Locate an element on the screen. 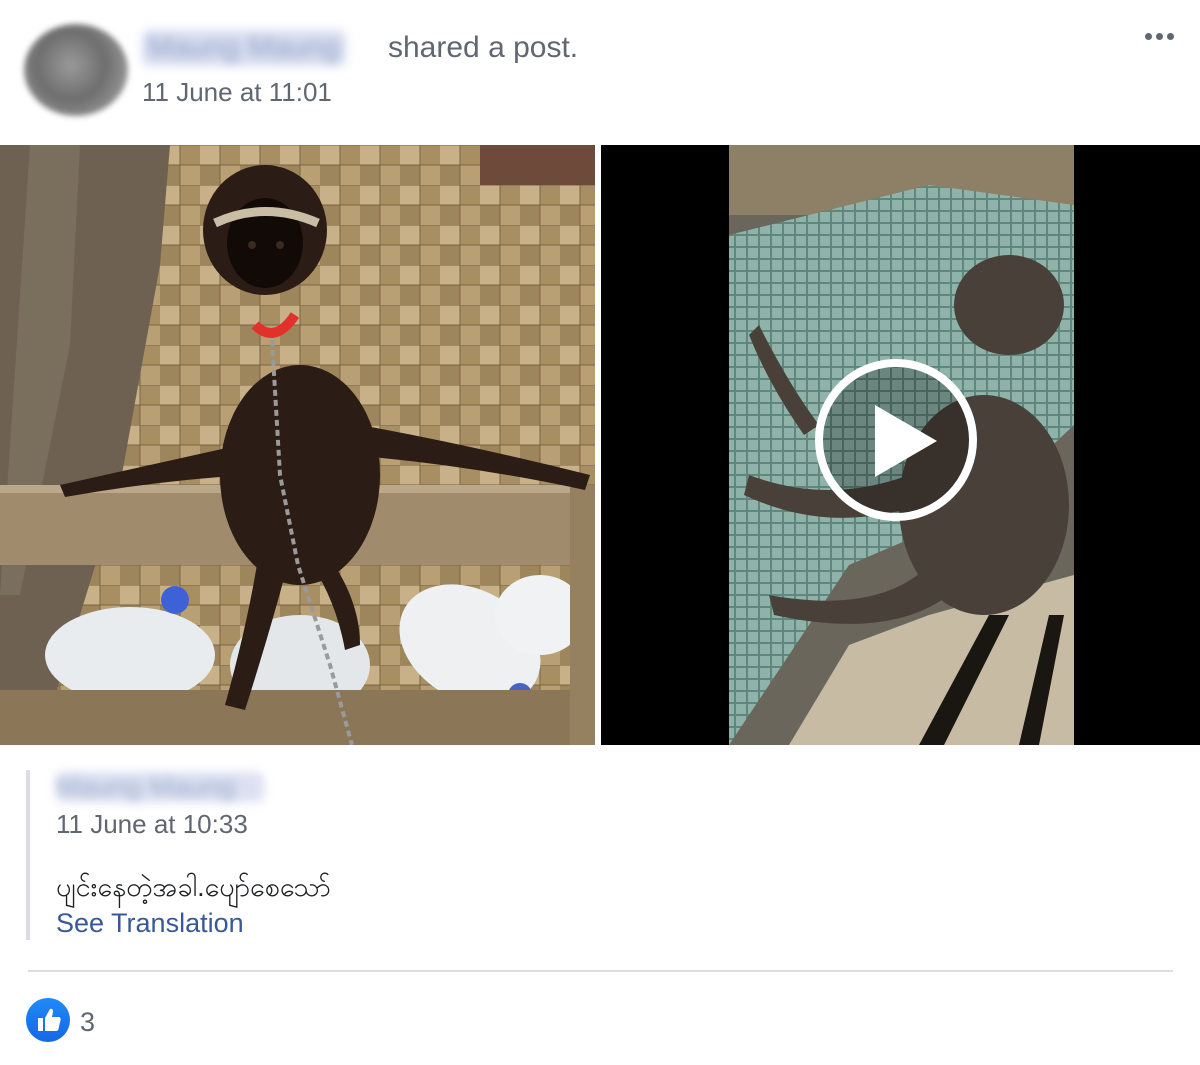  author-name: Maung Maung is located at coordinates (244, 48).